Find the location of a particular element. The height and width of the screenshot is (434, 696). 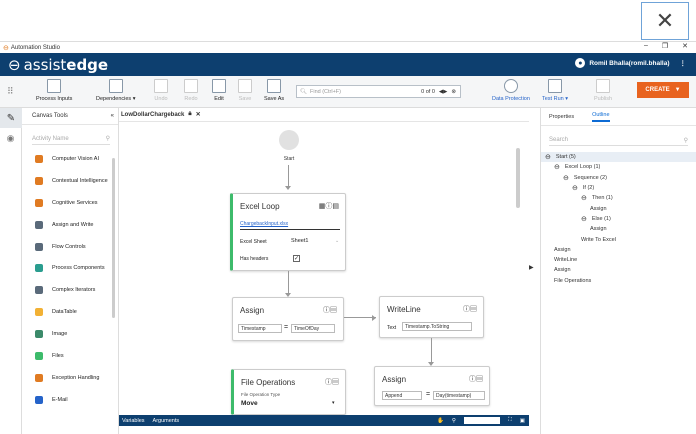

tools-scrollbar is located at coordinates (113, 238).